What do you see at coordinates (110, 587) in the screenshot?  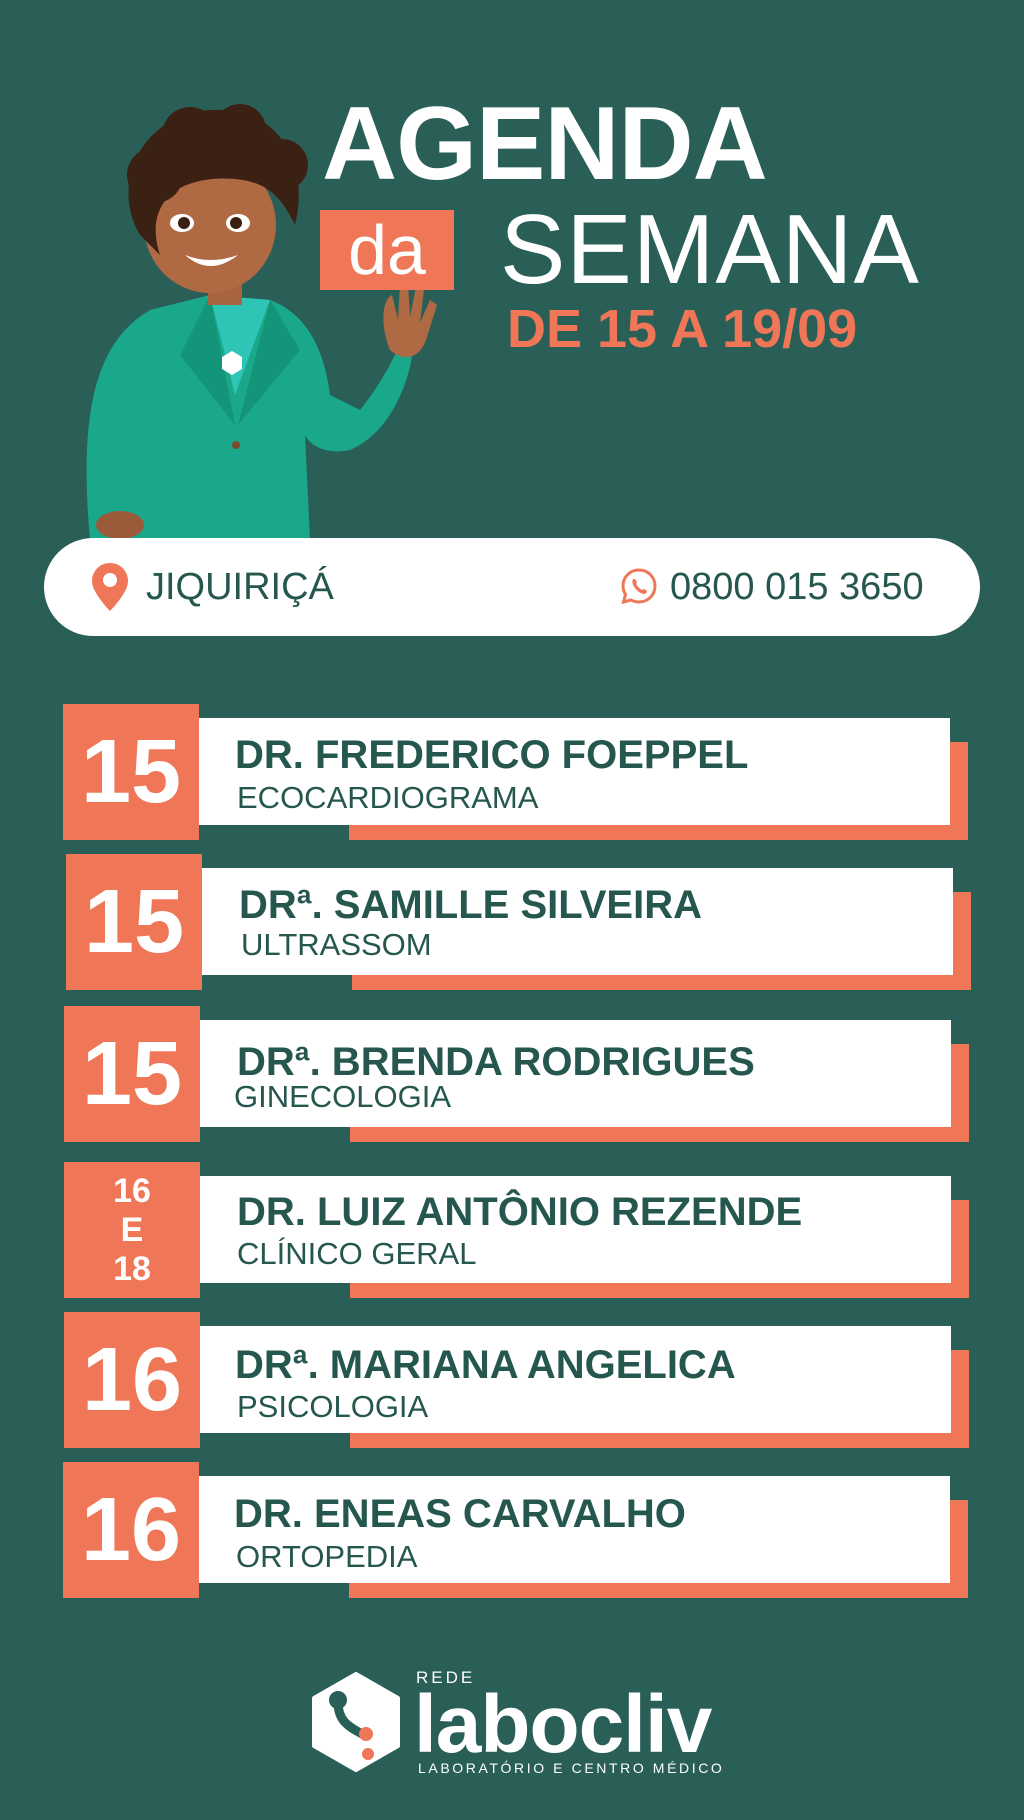 I see `map-pin-icon` at bounding box center [110, 587].